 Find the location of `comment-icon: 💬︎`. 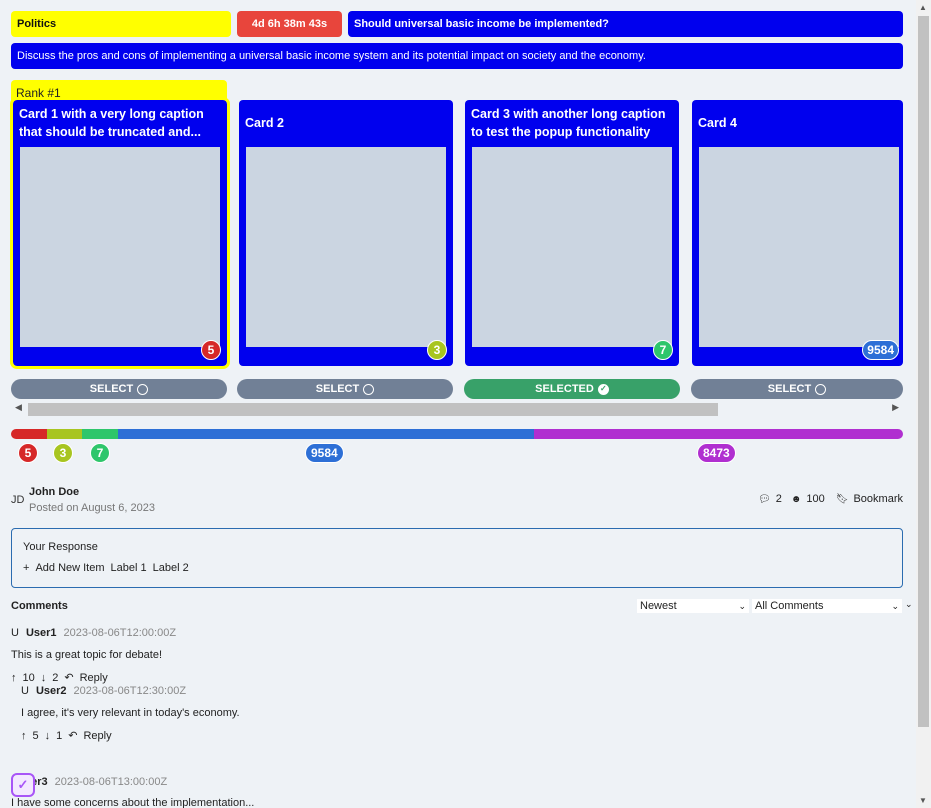

comment-icon: 💬︎ is located at coordinates (764, 499).